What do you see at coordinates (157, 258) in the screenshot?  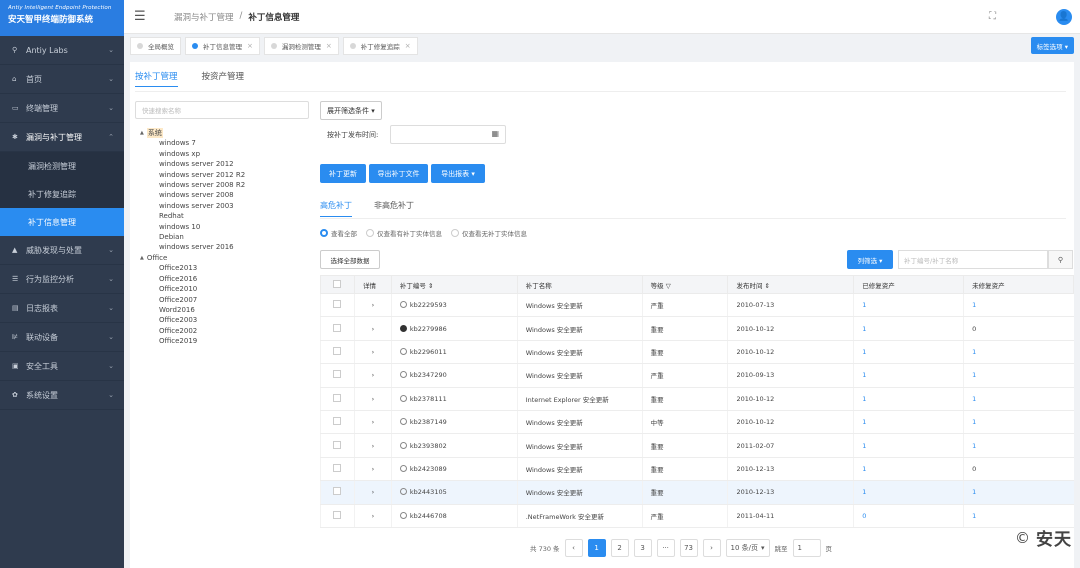 I see `tree-group-label: Office` at bounding box center [157, 258].